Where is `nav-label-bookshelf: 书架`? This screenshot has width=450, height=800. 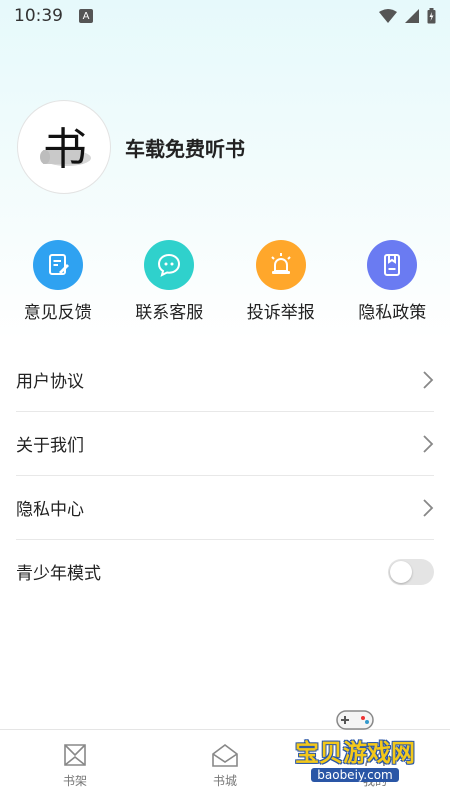
nav-label-bookshelf: 书架 is located at coordinates (74, 780).